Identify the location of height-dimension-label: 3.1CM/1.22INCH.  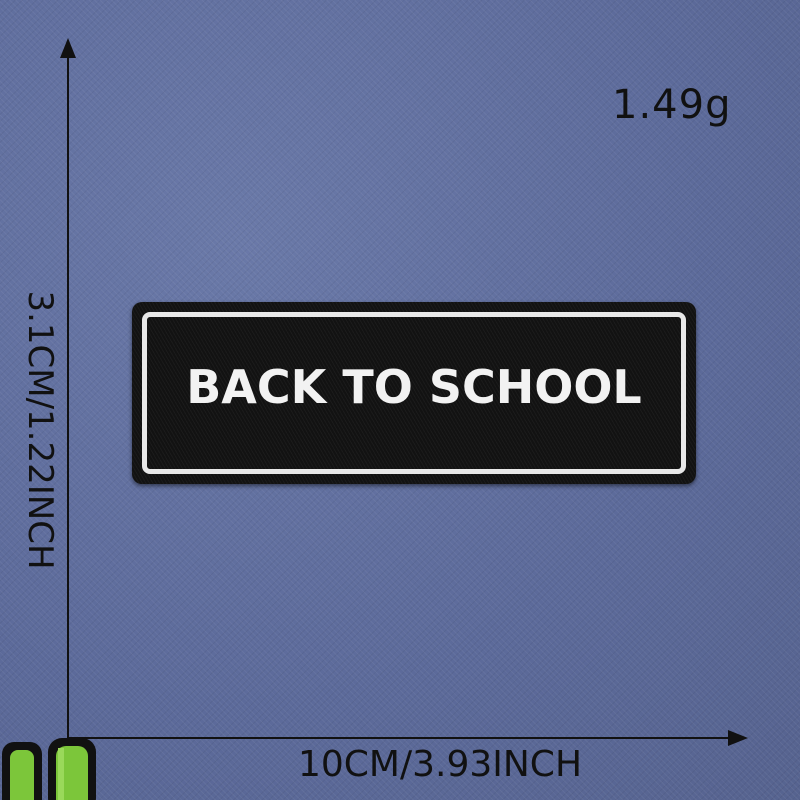
(40, 430).